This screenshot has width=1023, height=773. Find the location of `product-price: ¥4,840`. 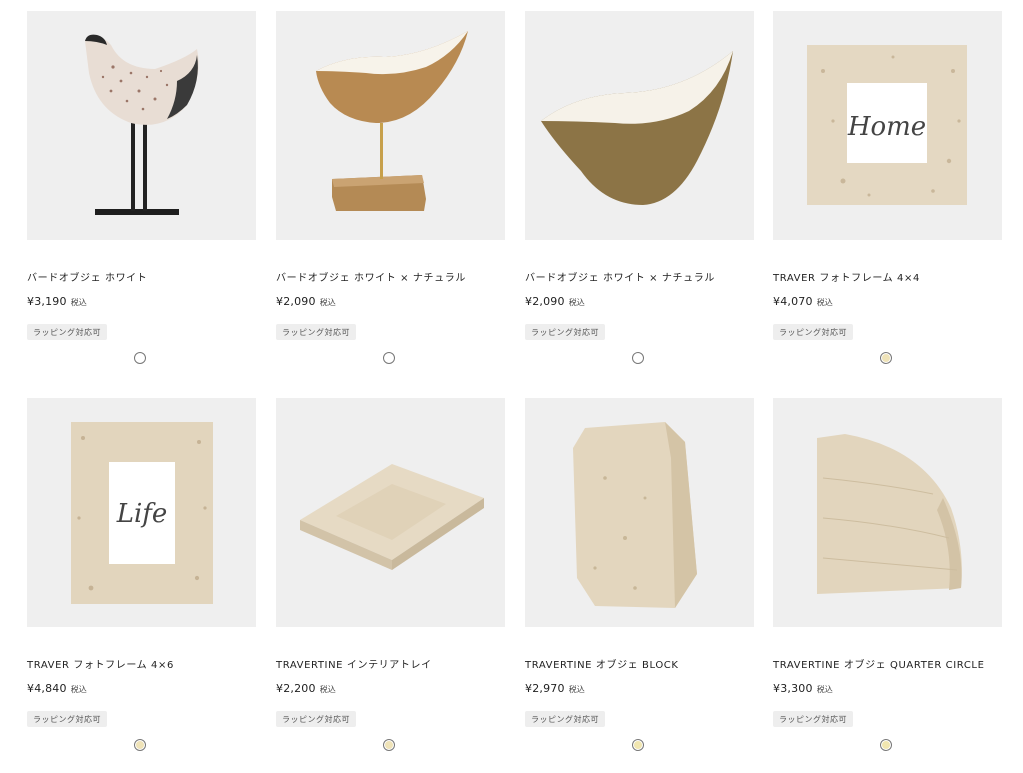

product-price: ¥4,840 is located at coordinates (47, 688).